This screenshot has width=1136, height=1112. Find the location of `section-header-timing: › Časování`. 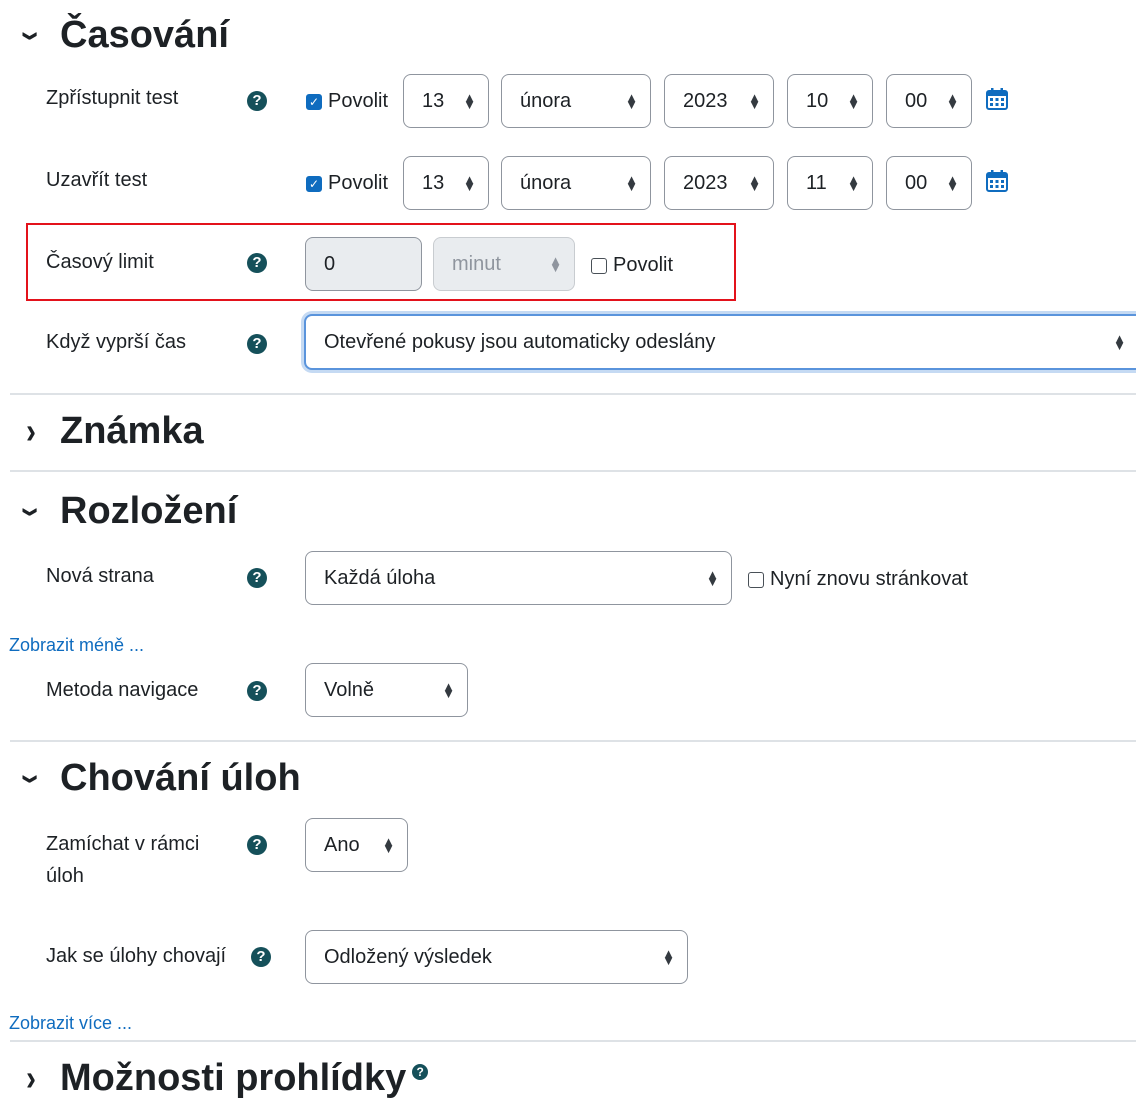

section-header-timing: › Časování is located at coordinates (120, 35).